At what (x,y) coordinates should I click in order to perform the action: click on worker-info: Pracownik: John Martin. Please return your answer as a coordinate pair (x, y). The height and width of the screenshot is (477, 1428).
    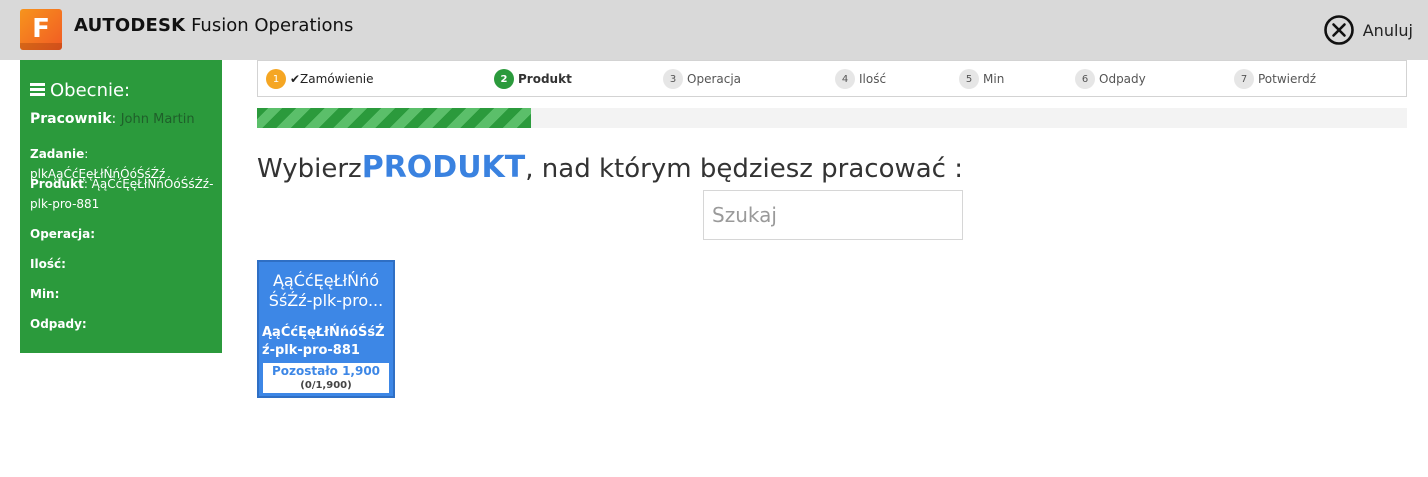
    Looking at the image, I should click on (112, 119).